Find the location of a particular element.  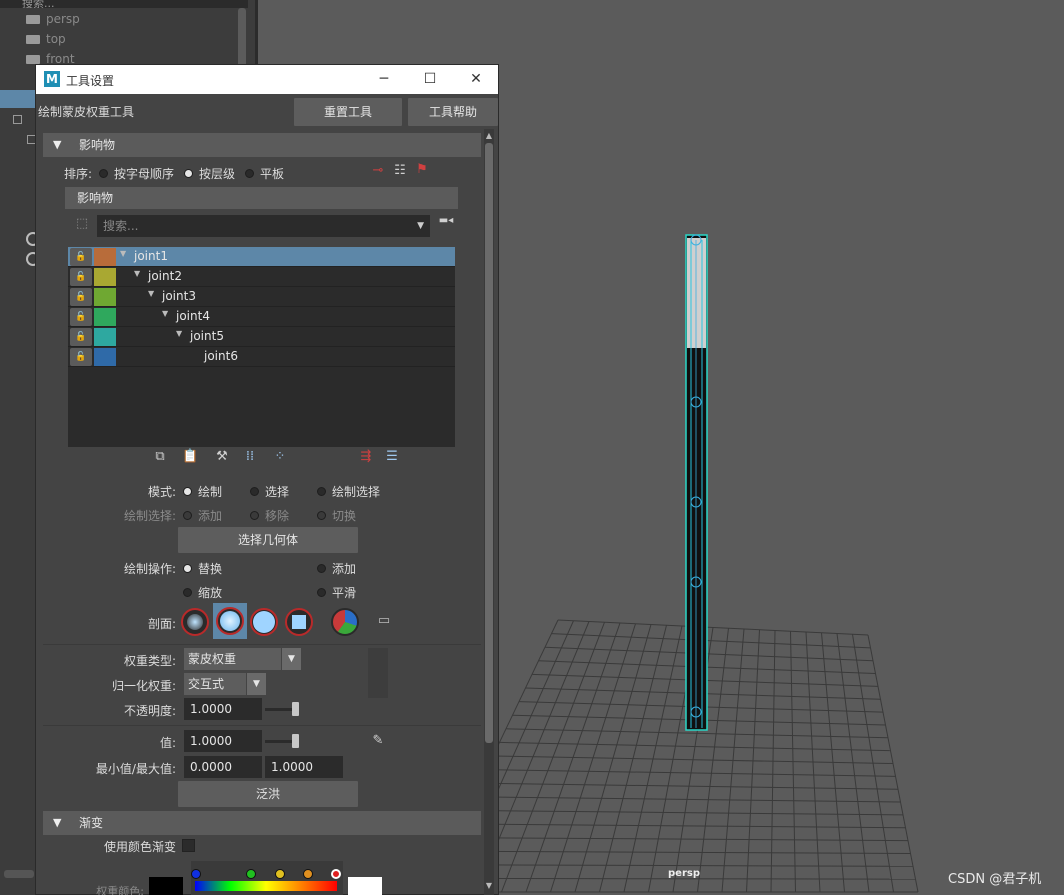

scroll-up-icon: ▲ is located at coordinates (489, 136).